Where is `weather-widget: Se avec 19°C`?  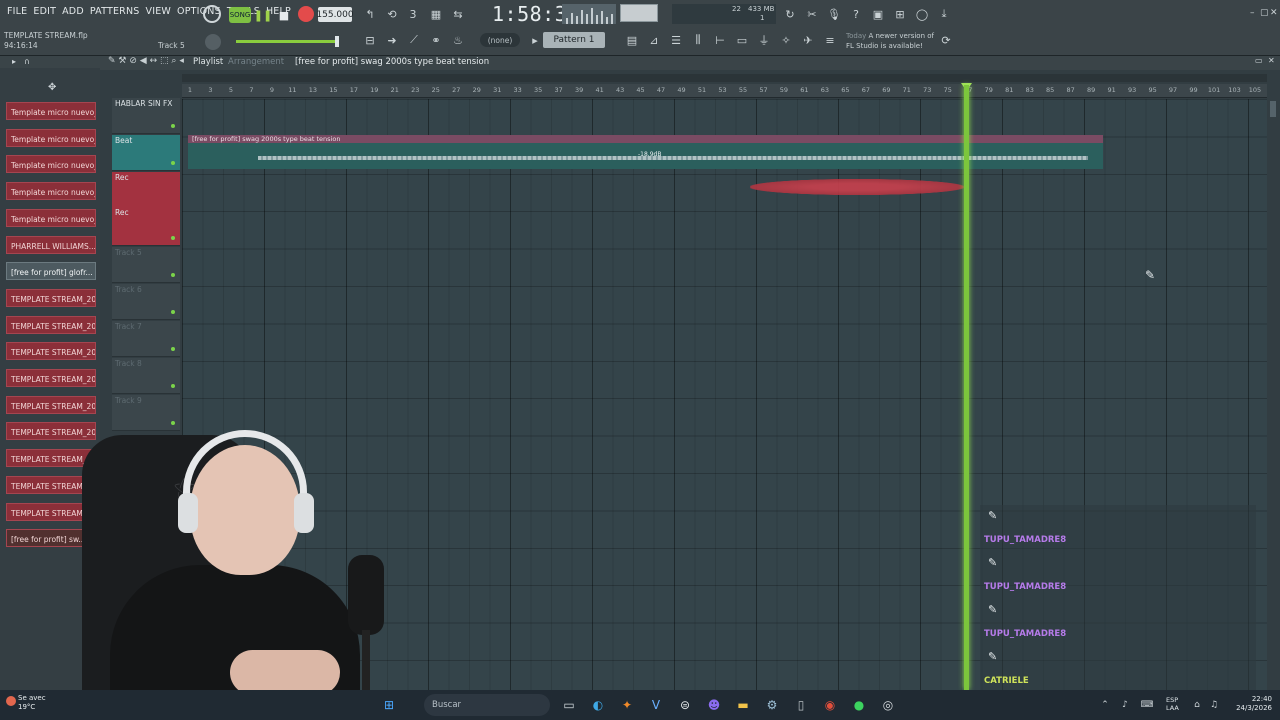 weather-widget: Se avec 19°C is located at coordinates (32, 703).